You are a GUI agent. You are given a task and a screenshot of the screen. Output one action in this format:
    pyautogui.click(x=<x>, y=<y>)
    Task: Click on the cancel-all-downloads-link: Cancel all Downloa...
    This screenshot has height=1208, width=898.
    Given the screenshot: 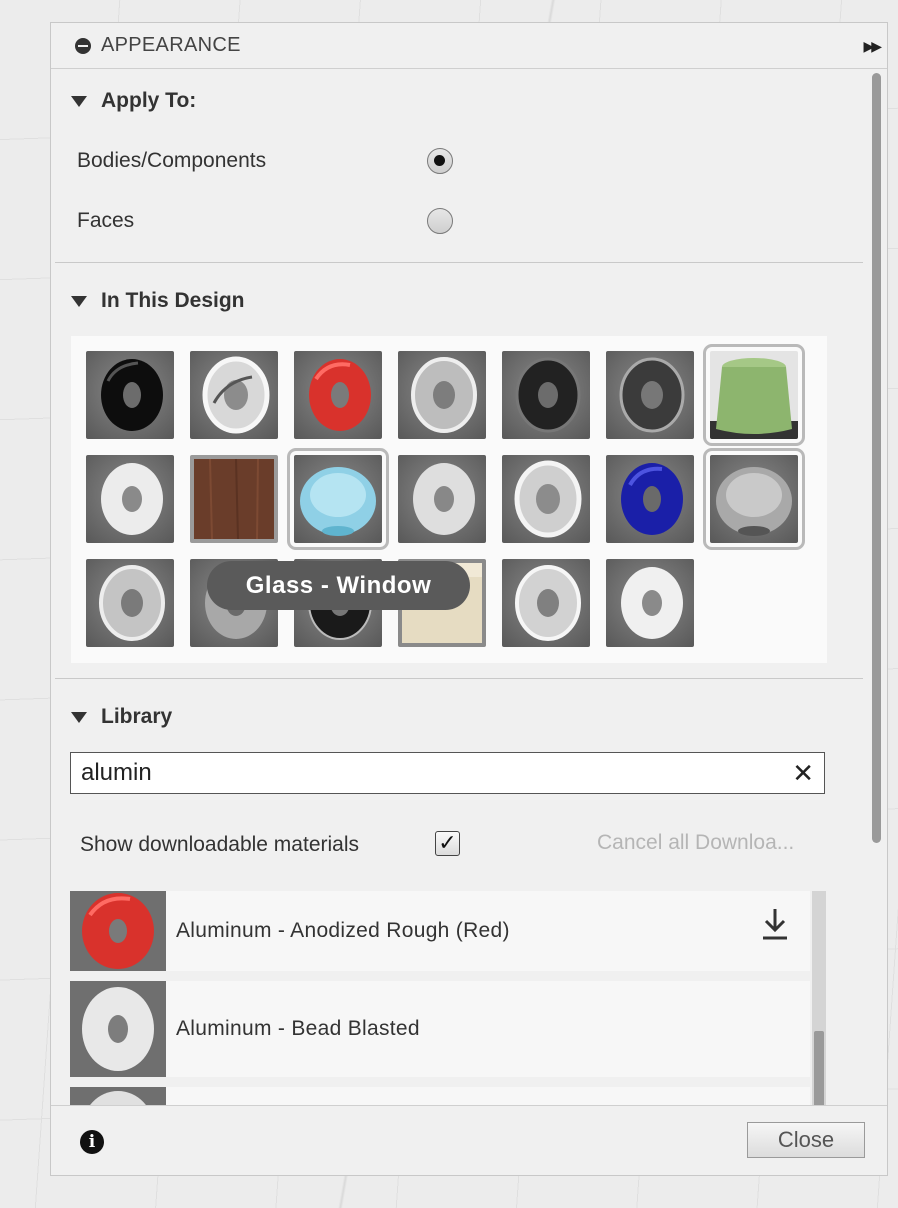 What is the action you would take?
    pyautogui.click(x=695, y=843)
    